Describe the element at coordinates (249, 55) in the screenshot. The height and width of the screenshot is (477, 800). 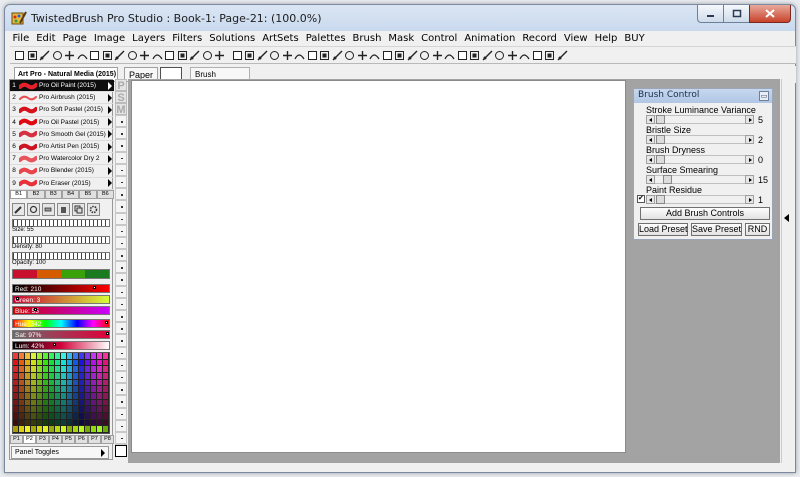
I see `dropper-icon` at that location.